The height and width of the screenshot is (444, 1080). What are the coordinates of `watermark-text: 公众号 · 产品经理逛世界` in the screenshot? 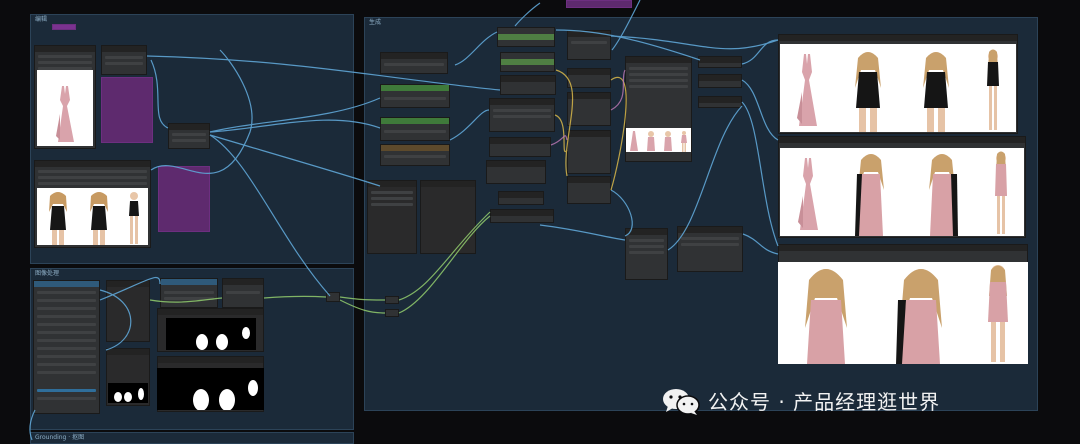 It's located at (824, 402).